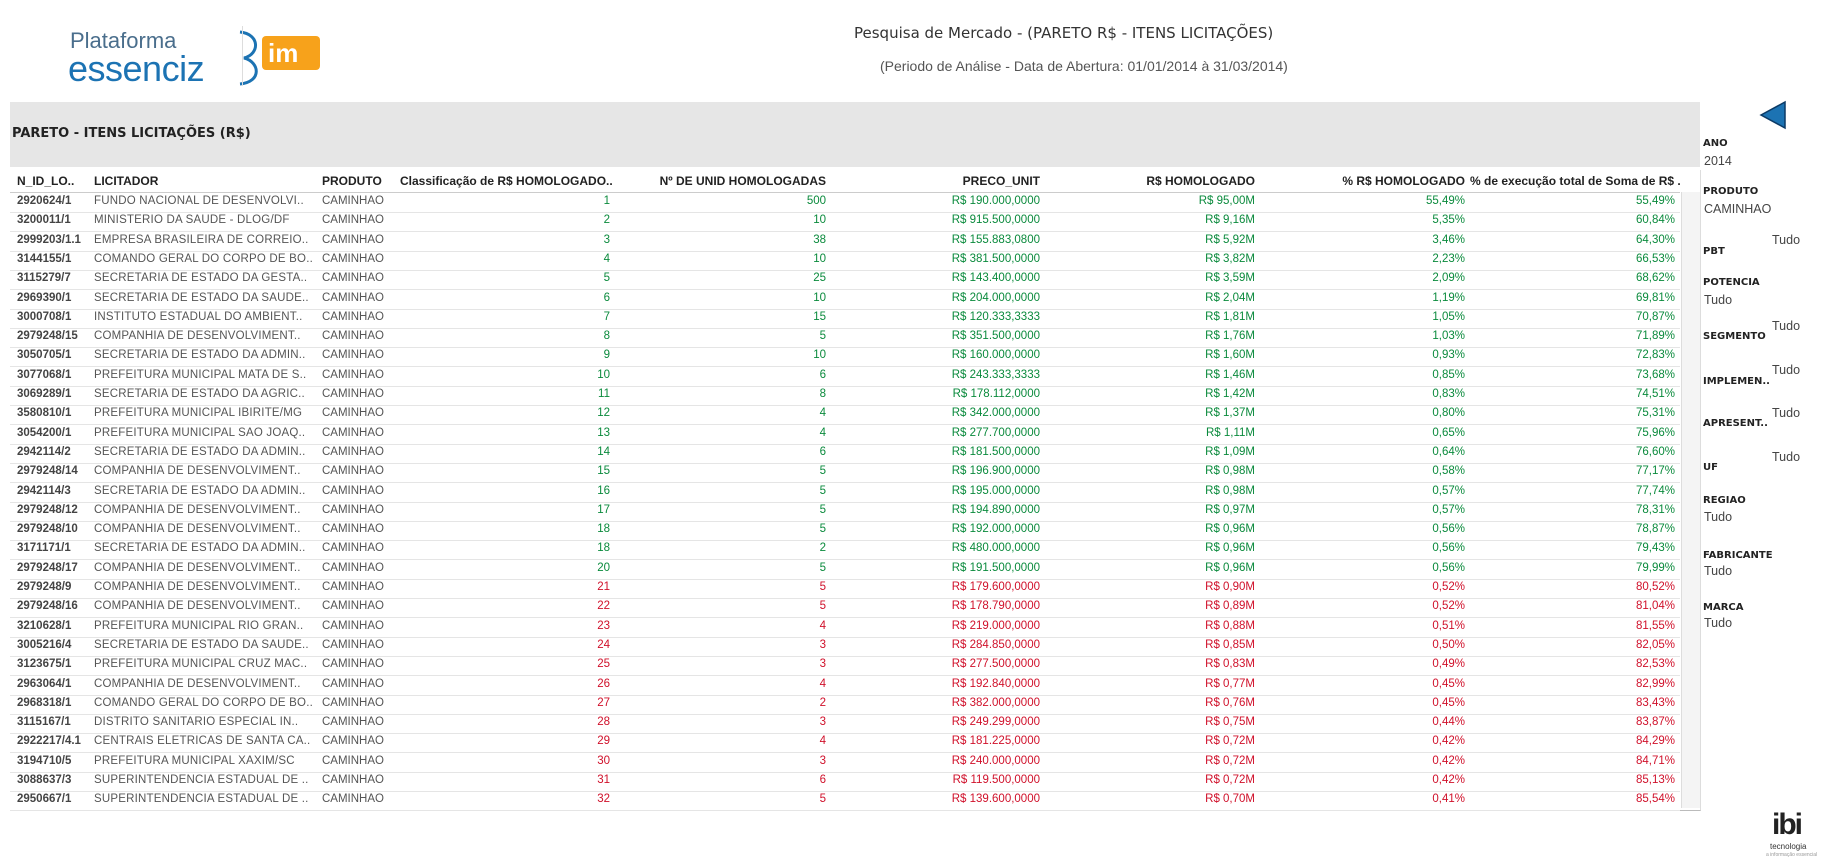 The height and width of the screenshot is (867, 1841). I want to click on cell-id: 3194710/5, so click(44, 760).